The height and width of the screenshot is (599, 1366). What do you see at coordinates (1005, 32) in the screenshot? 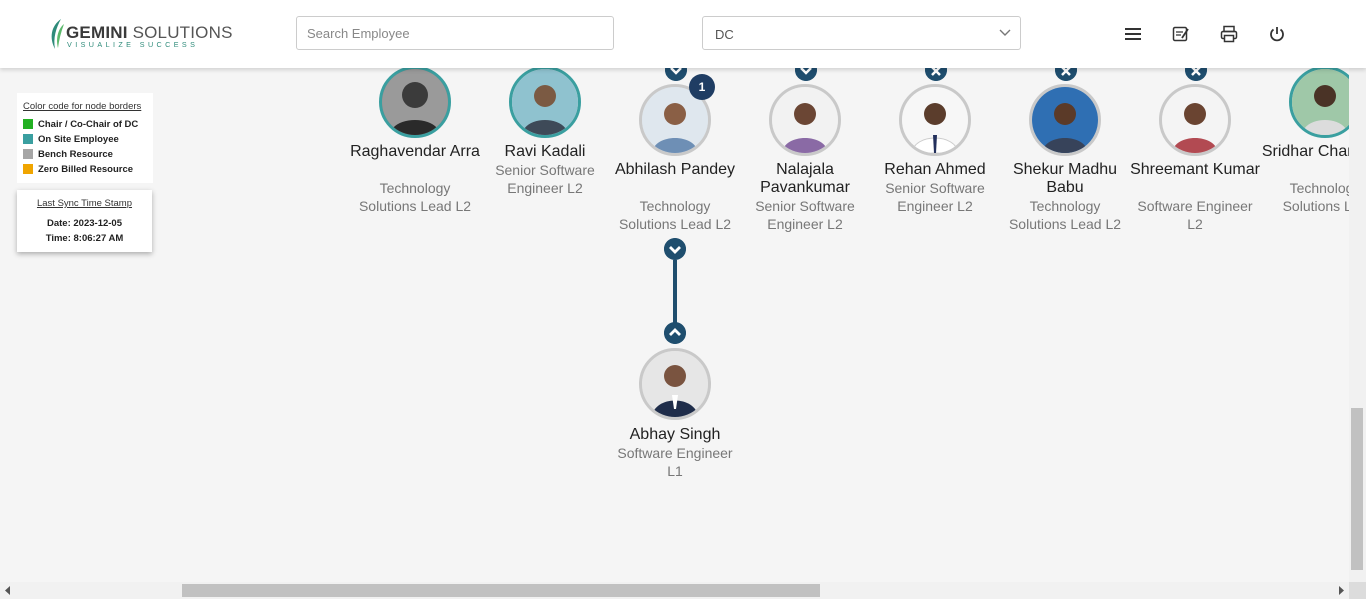
I see `chevron-down-icon` at bounding box center [1005, 32].